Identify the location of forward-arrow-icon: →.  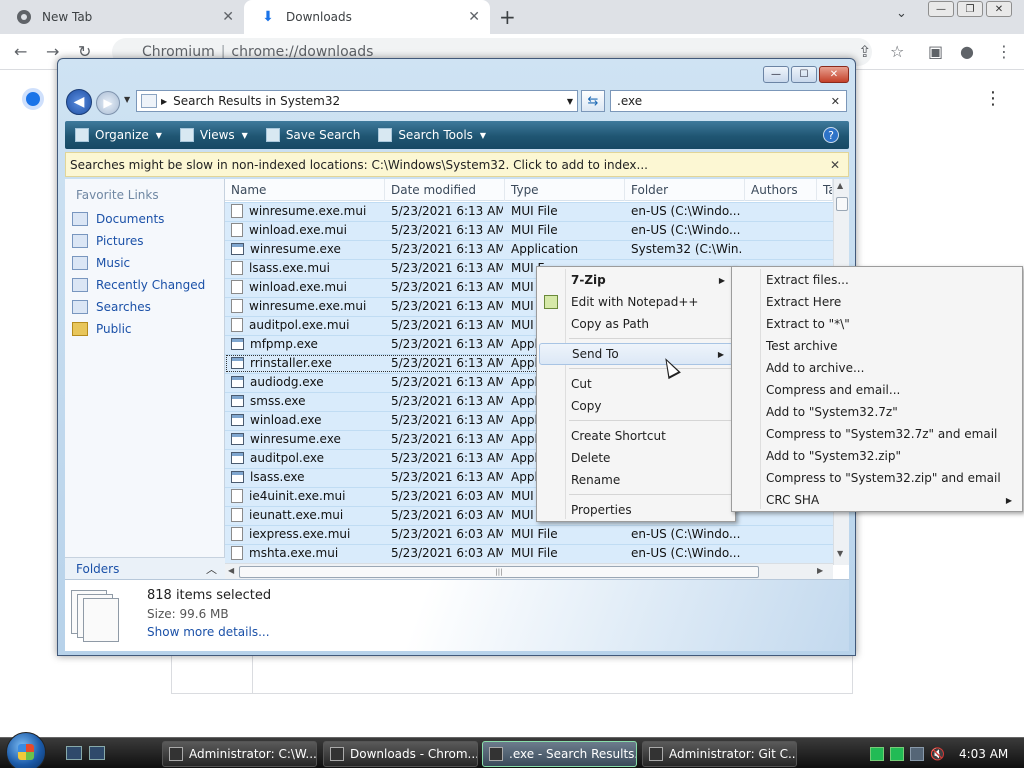
(52, 51).